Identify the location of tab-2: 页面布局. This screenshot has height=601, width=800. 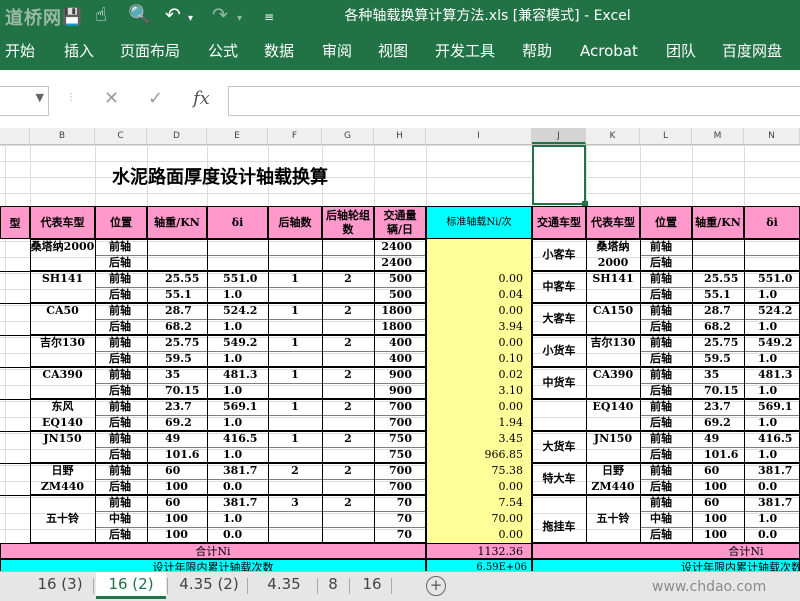
(150, 51).